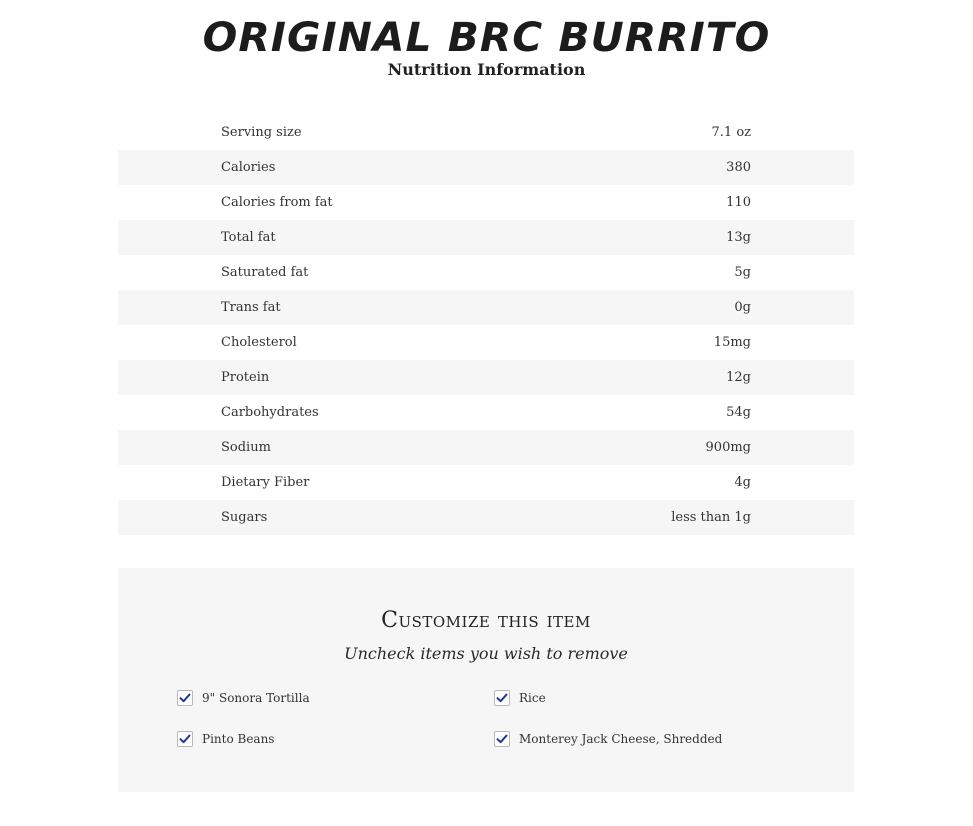  Describe the element at coordinates (742, 272) in the screenshot. I see `nutrition-value: 5g` at that location.